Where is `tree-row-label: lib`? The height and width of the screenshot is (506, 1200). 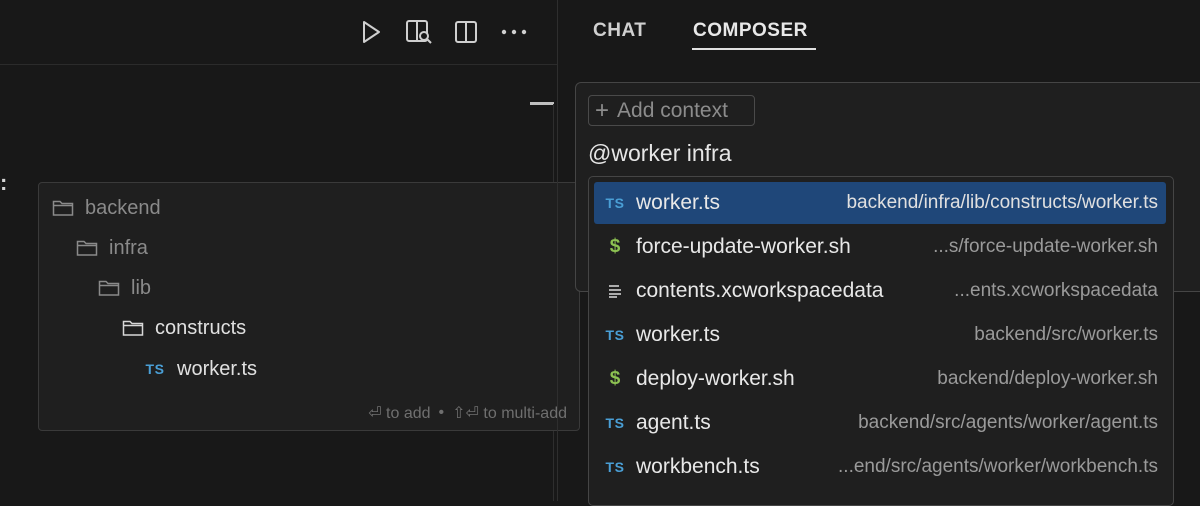 tree-row-label: lib is located at coordinates (141, 287).